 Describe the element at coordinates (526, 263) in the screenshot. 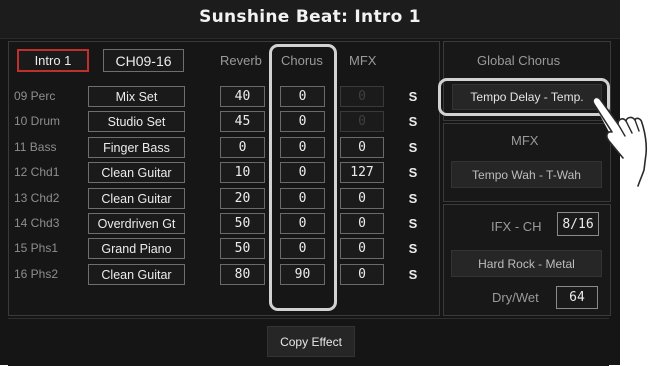

I see `ifx-type-select: Hard Rock - Metal` at that location.